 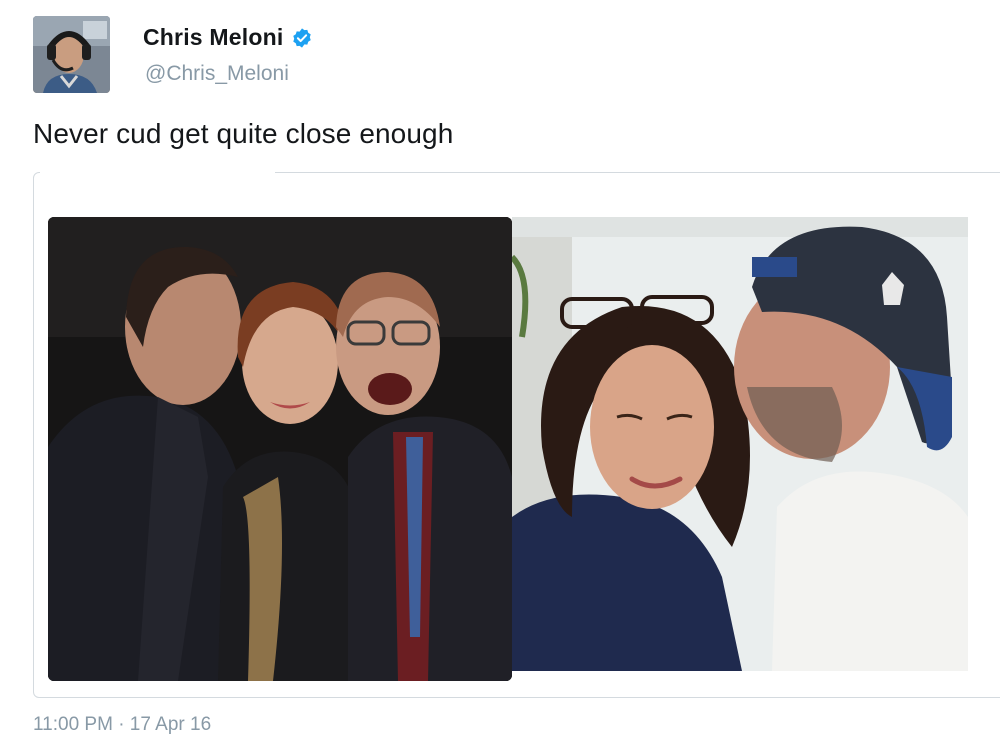 I want to click on media-card-gap, so click(x=157, y=172).